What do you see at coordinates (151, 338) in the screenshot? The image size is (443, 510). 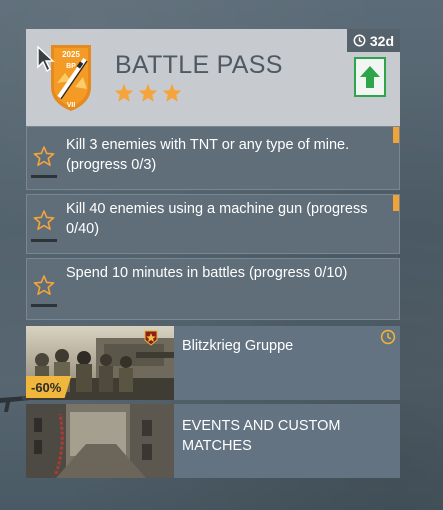 I see `squad-rank-icon` at bounding box center [151, 338].